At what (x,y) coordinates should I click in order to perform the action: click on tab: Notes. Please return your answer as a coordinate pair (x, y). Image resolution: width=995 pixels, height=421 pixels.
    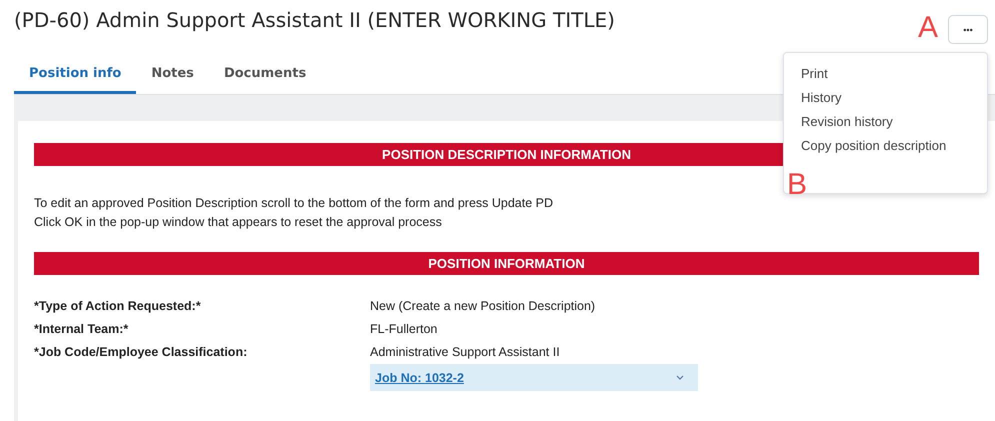
    Looking at the image, I should click on (172, 77).